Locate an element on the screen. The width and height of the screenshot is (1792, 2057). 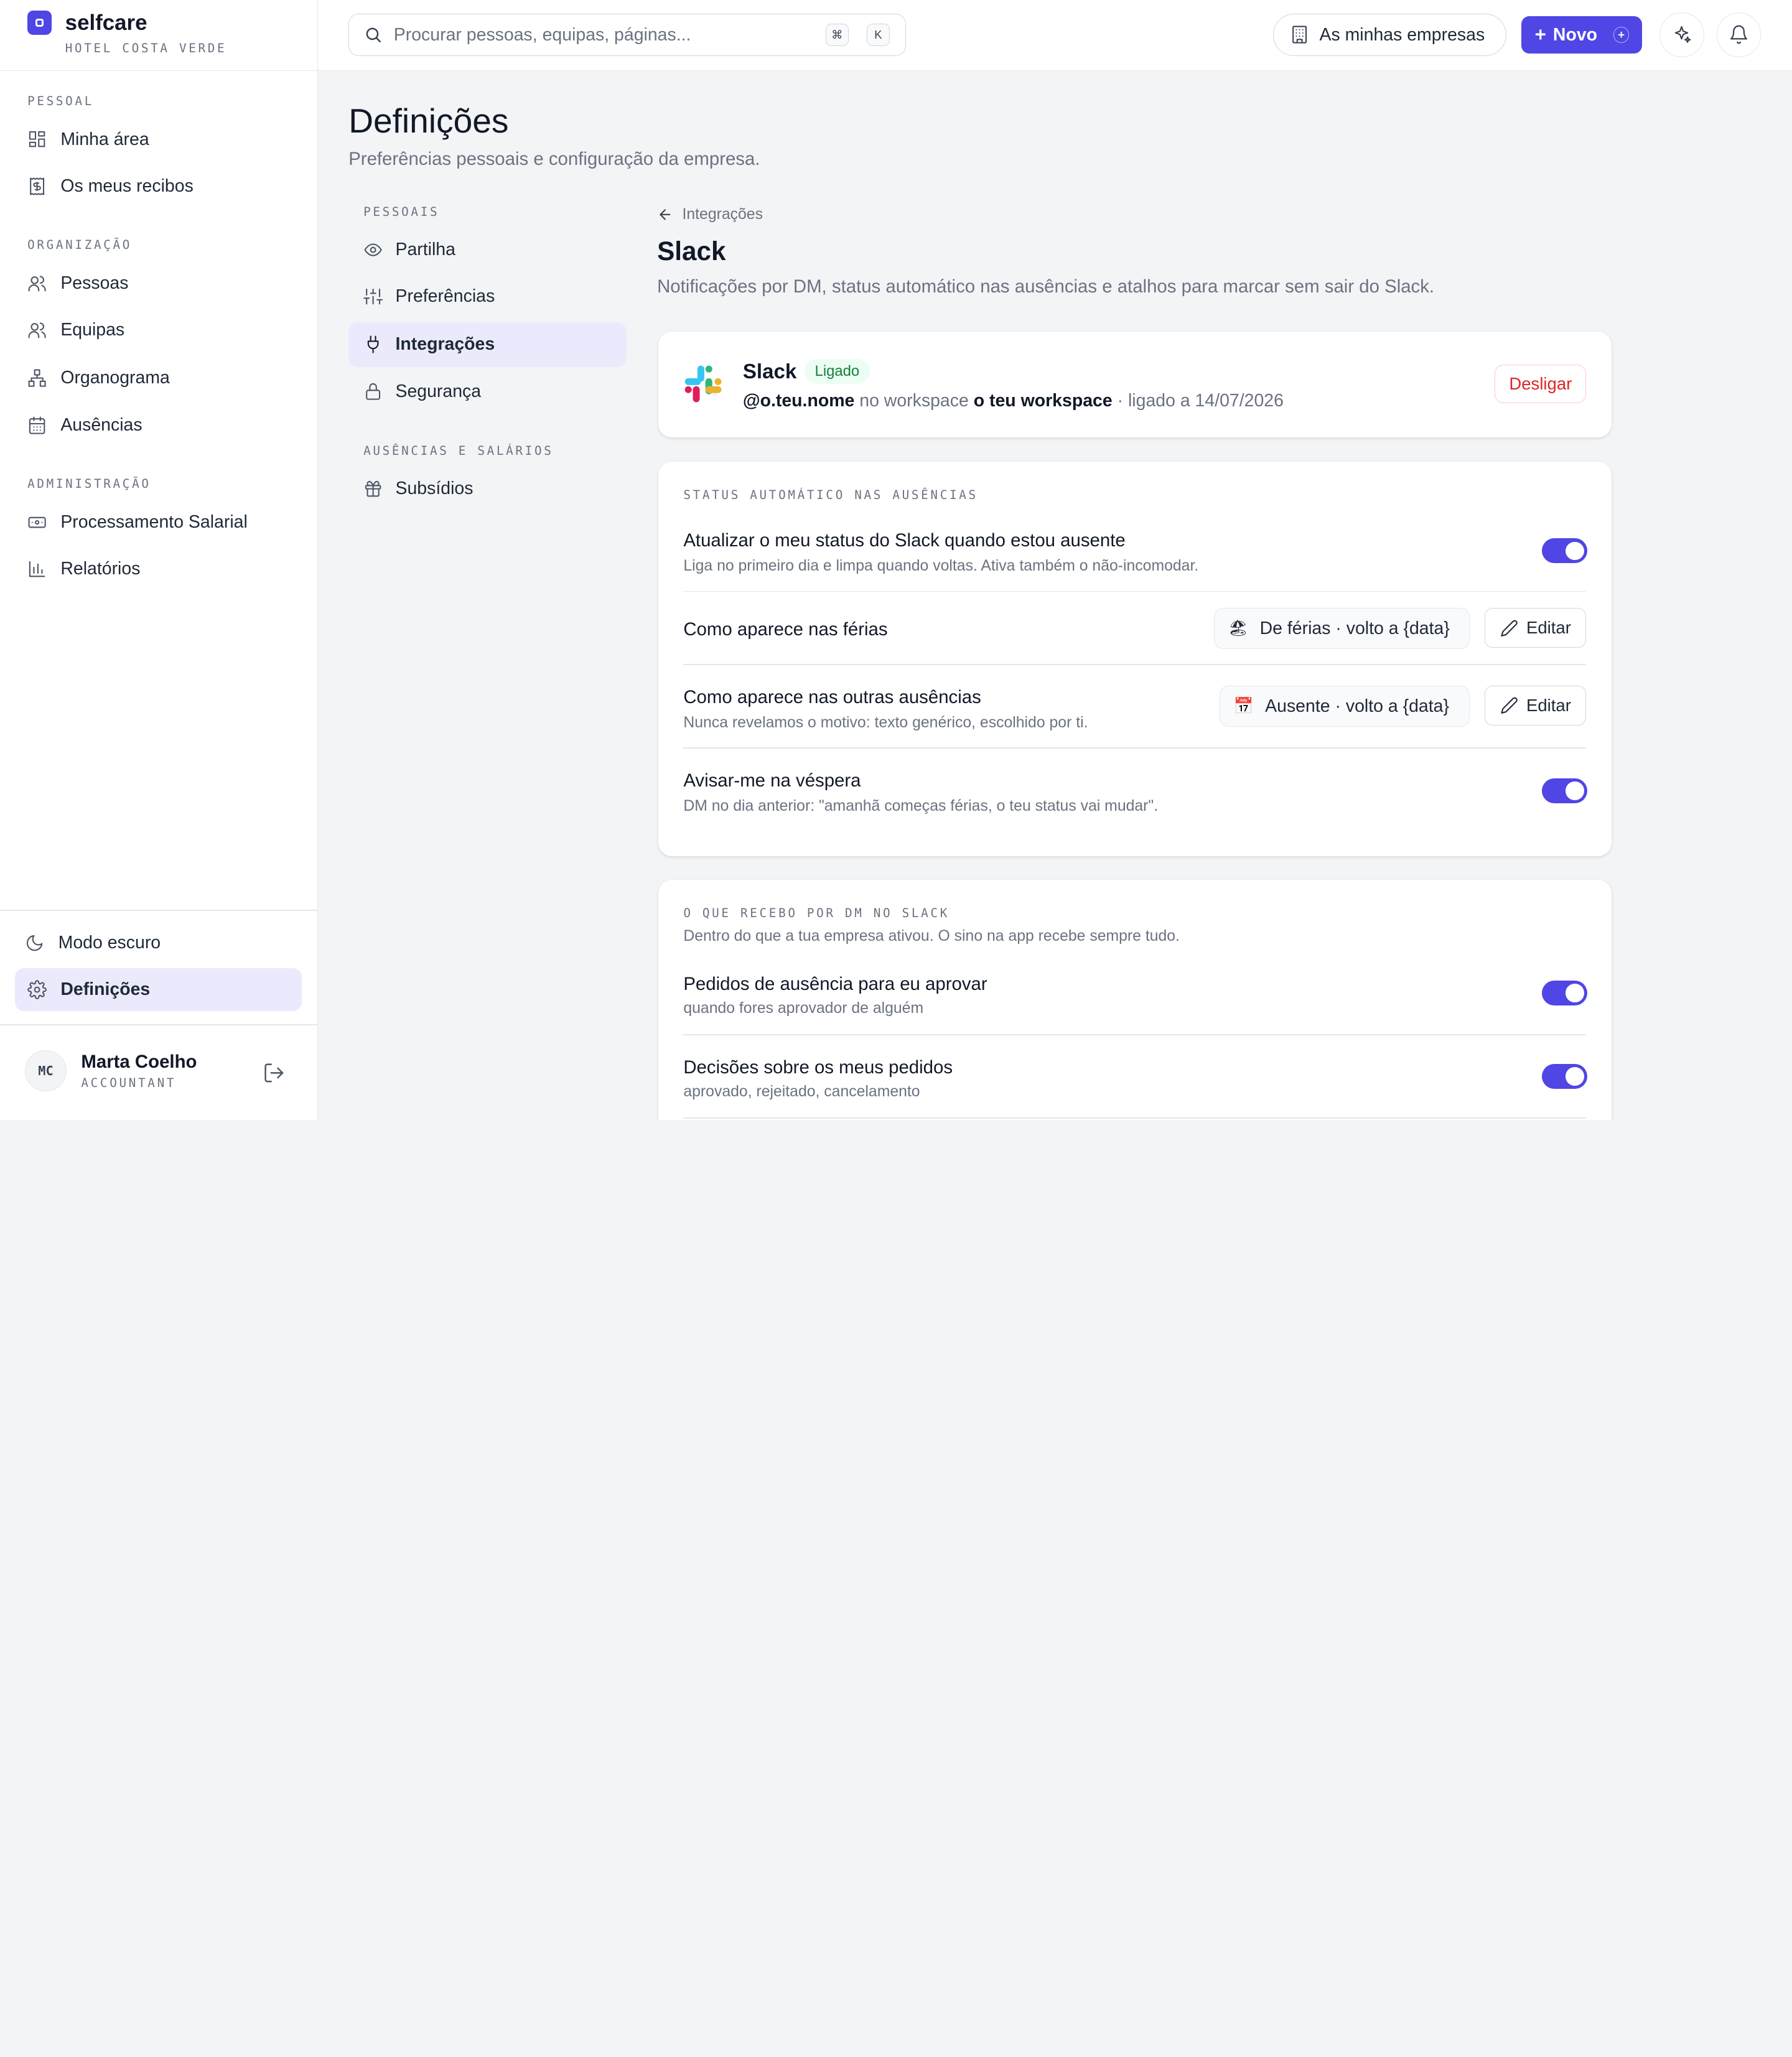
settings-section-pessoais: PESSOAIS is located at coordinates (402, 211).